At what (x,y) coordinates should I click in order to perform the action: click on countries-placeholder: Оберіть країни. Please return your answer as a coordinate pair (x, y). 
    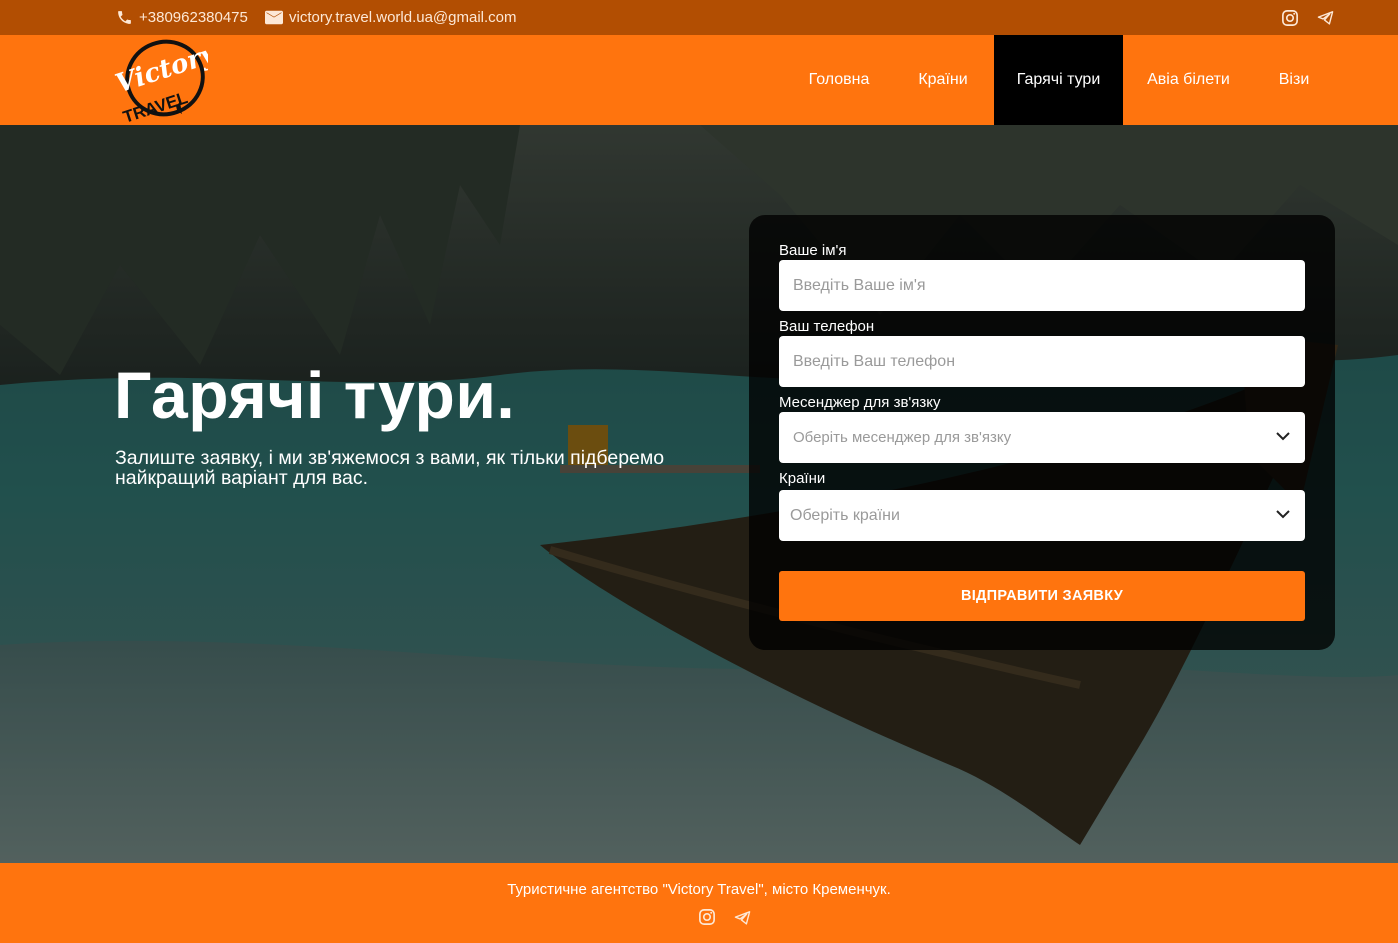
    Looking at the image, I should click on (845, 515).